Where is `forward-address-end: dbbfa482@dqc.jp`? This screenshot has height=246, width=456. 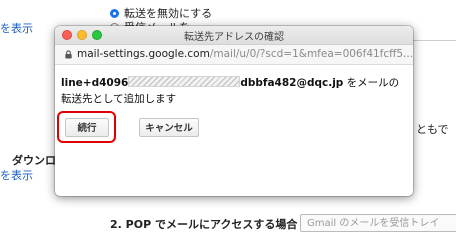 forward-address-end: dbbfa482@dqc.jp is located at coordinates (292, 83).